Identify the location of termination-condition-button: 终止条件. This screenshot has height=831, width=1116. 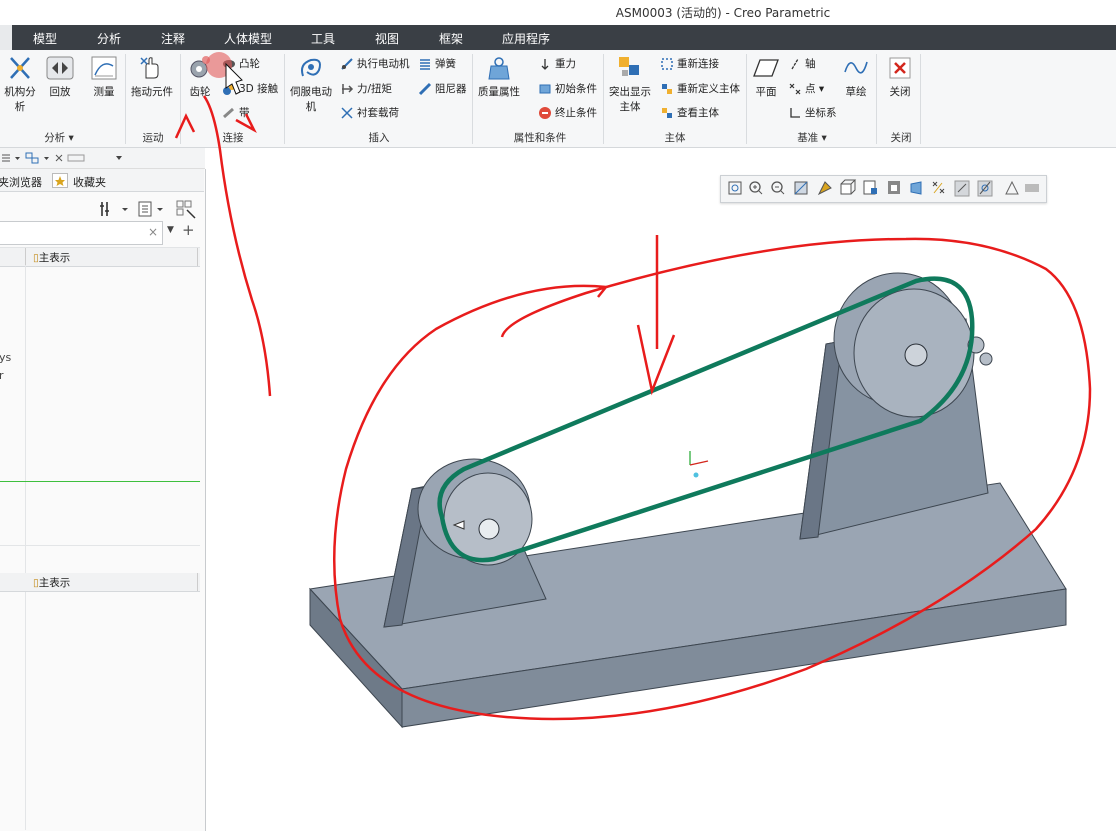
(567, 112).